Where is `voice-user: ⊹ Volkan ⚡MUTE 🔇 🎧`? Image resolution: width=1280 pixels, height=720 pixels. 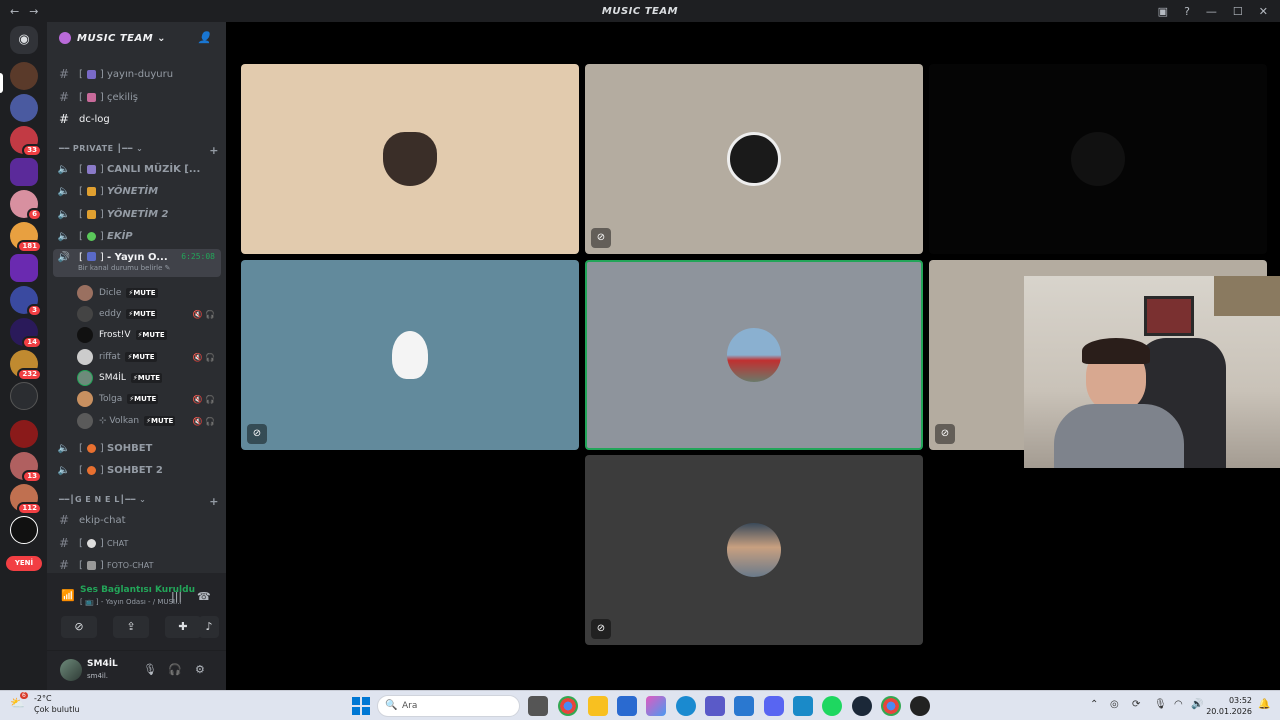
voice-user: ⊹ Volkan ⚡MUTE 🔇 🎧 is located at coordinates (149, 421).